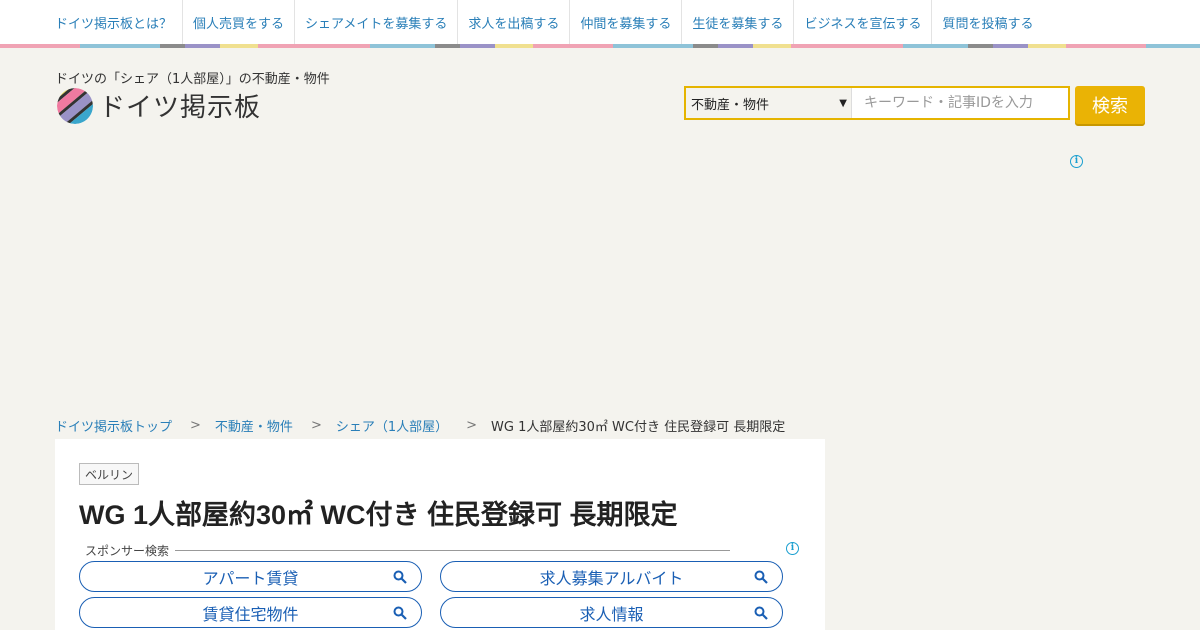 The image size is (1200, 630). I want to click on search-category-select: 不動産・物件 ▼, so click(769, 103).